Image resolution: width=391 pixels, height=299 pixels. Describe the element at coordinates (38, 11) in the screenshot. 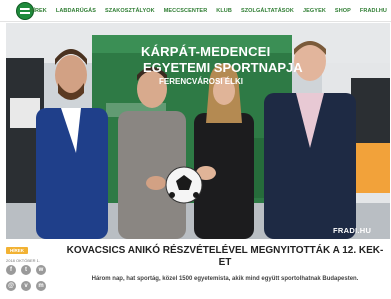

I see `nav-item-hirek: HÍREK` at that location.